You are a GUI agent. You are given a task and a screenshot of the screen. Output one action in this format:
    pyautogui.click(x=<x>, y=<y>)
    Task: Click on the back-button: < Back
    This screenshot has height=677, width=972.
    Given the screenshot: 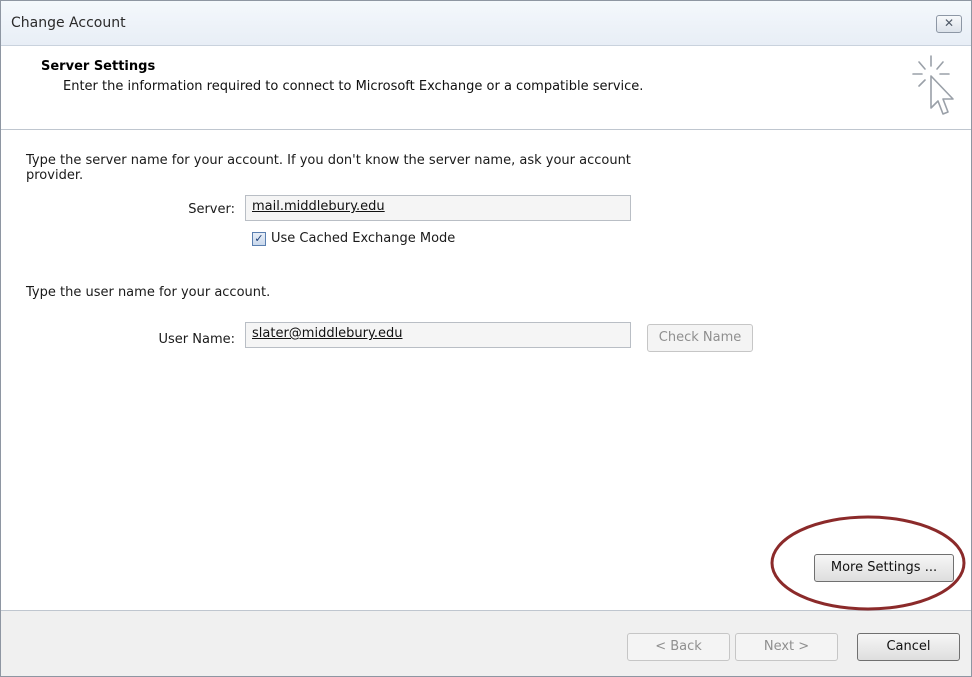 What is the action you would take?
    pyautogui.click(x=678, y=647)
    